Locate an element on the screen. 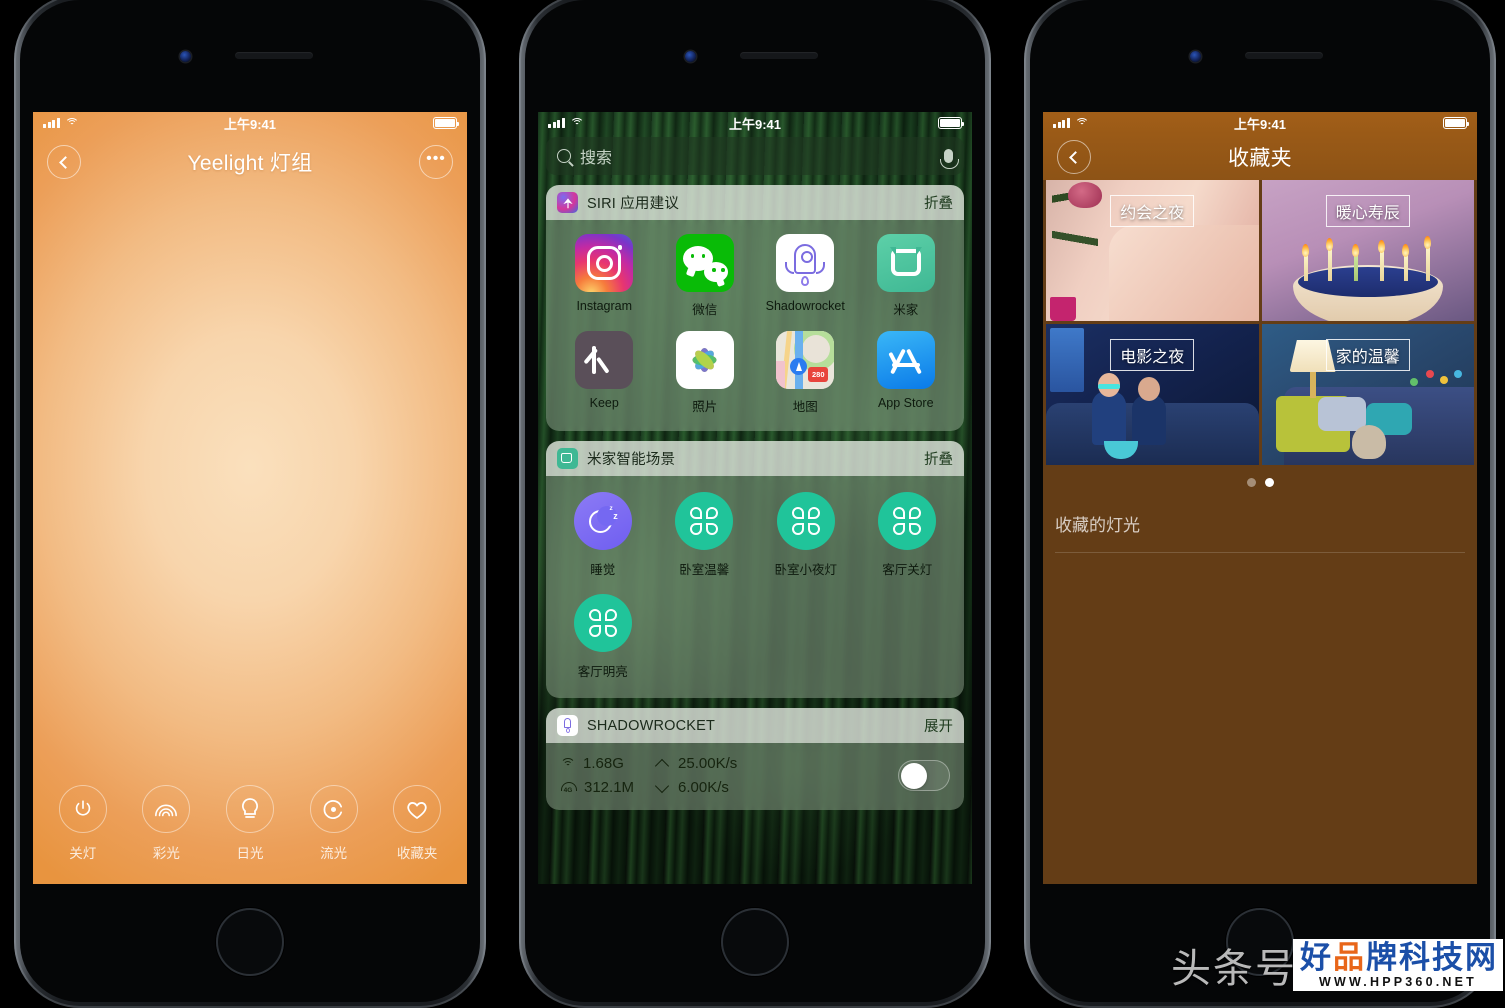 Image resolution: width=1505 pixels, height=1008 pixels. navigation-bar: Yeelight 灯组 ••• is located at coordinates (250, 162).